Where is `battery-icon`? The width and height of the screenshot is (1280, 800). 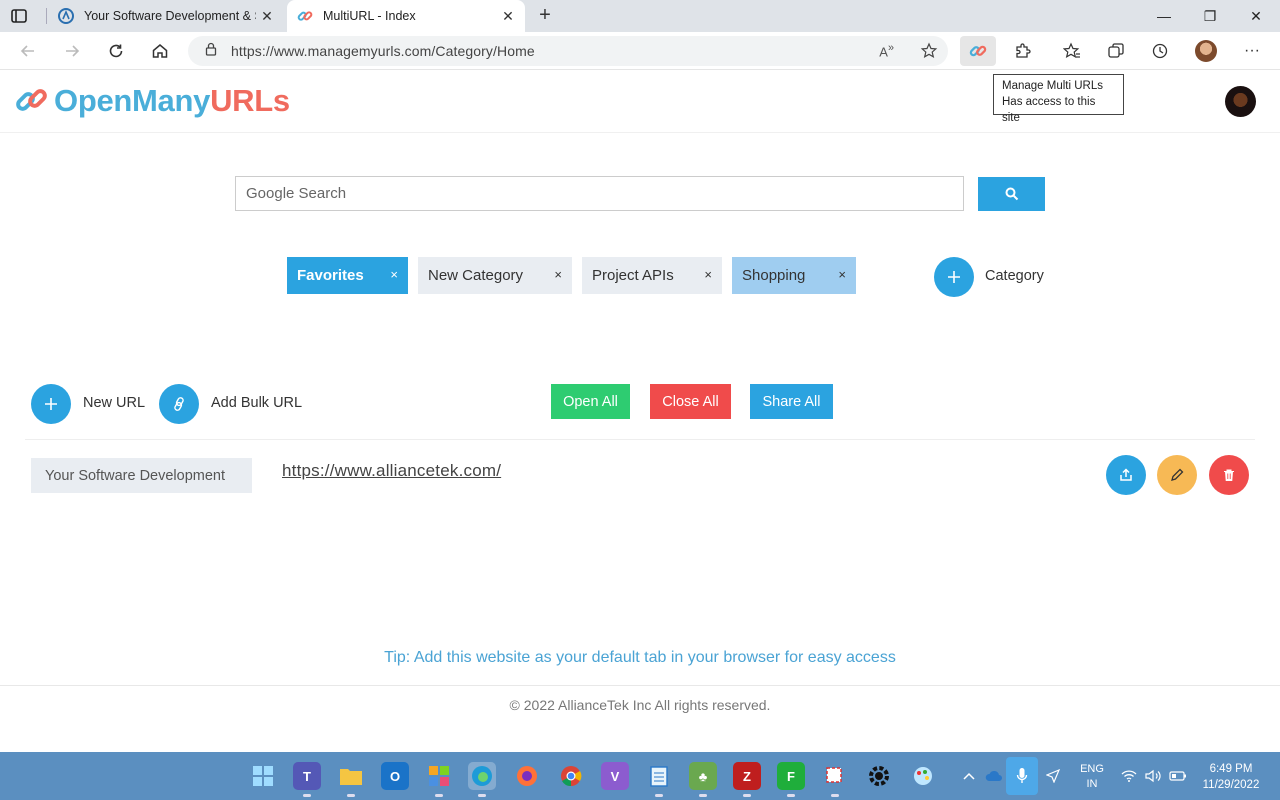 battery-icon is located at coordinates (1178, 776).